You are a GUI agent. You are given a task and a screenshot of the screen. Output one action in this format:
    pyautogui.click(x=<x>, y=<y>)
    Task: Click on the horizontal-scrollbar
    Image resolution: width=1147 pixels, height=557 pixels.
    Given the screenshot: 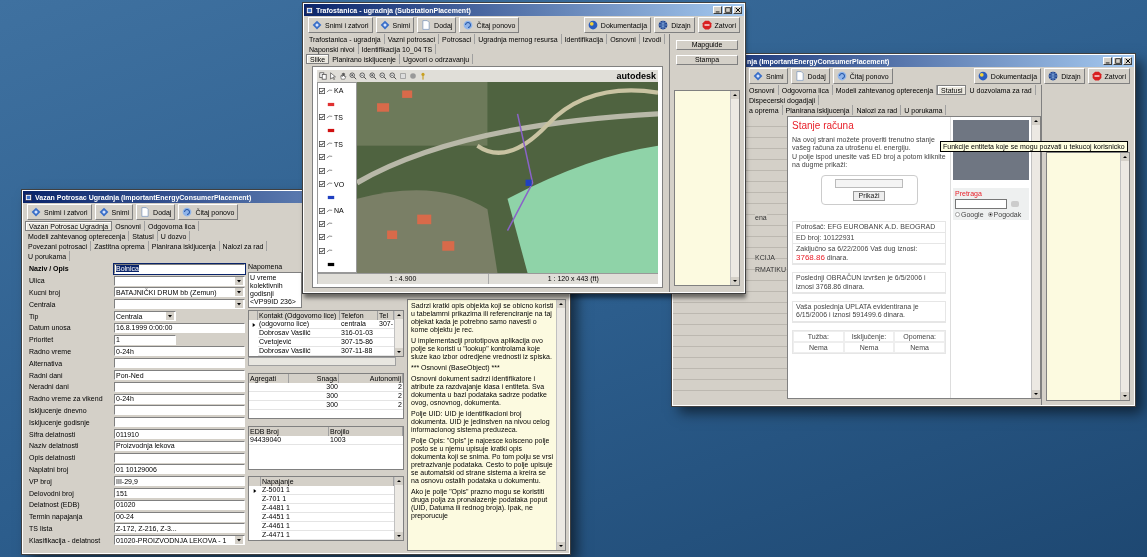 What is the action you would take?
    pyautogui.click(x=322, y=361)
    